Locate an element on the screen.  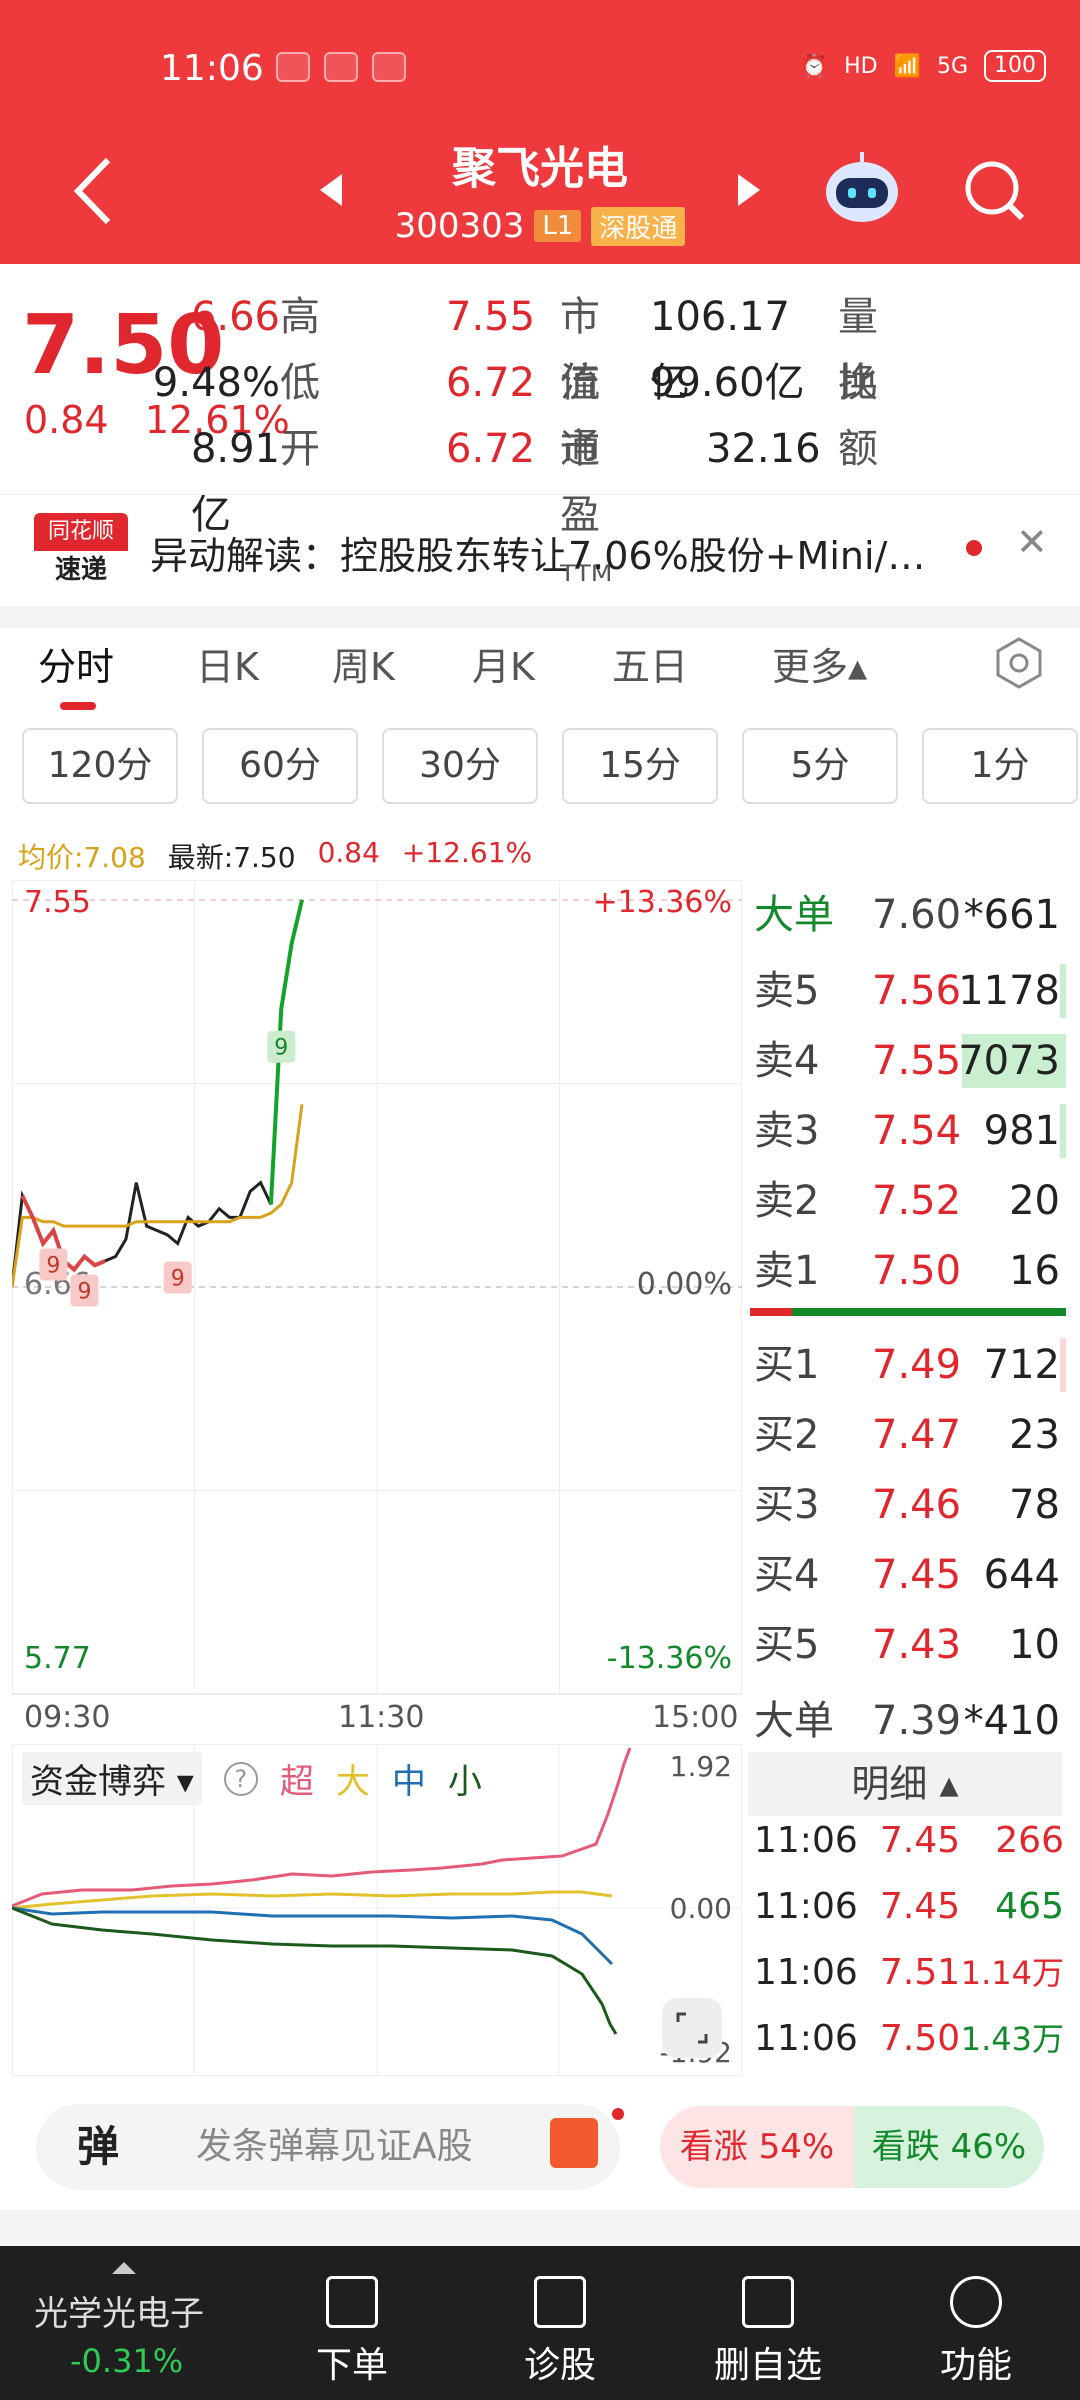
ask-price: 7.52 is located at coordinates (917, 1201).